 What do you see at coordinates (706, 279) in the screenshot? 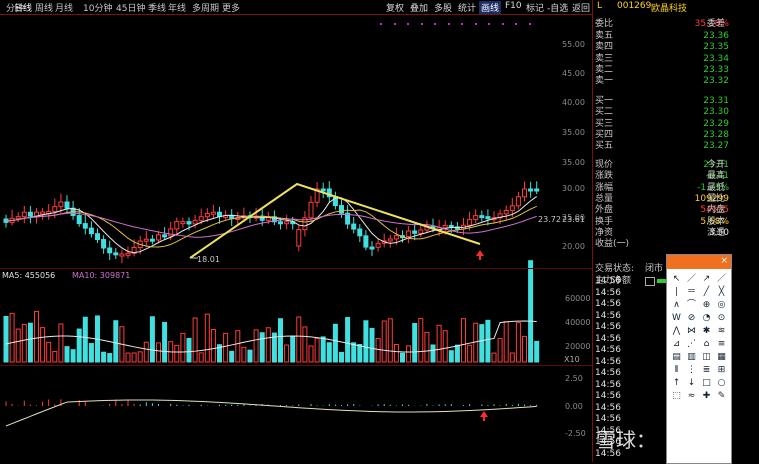
I see `palette-tool-icon: ↗` at bounding box center [706, 279].